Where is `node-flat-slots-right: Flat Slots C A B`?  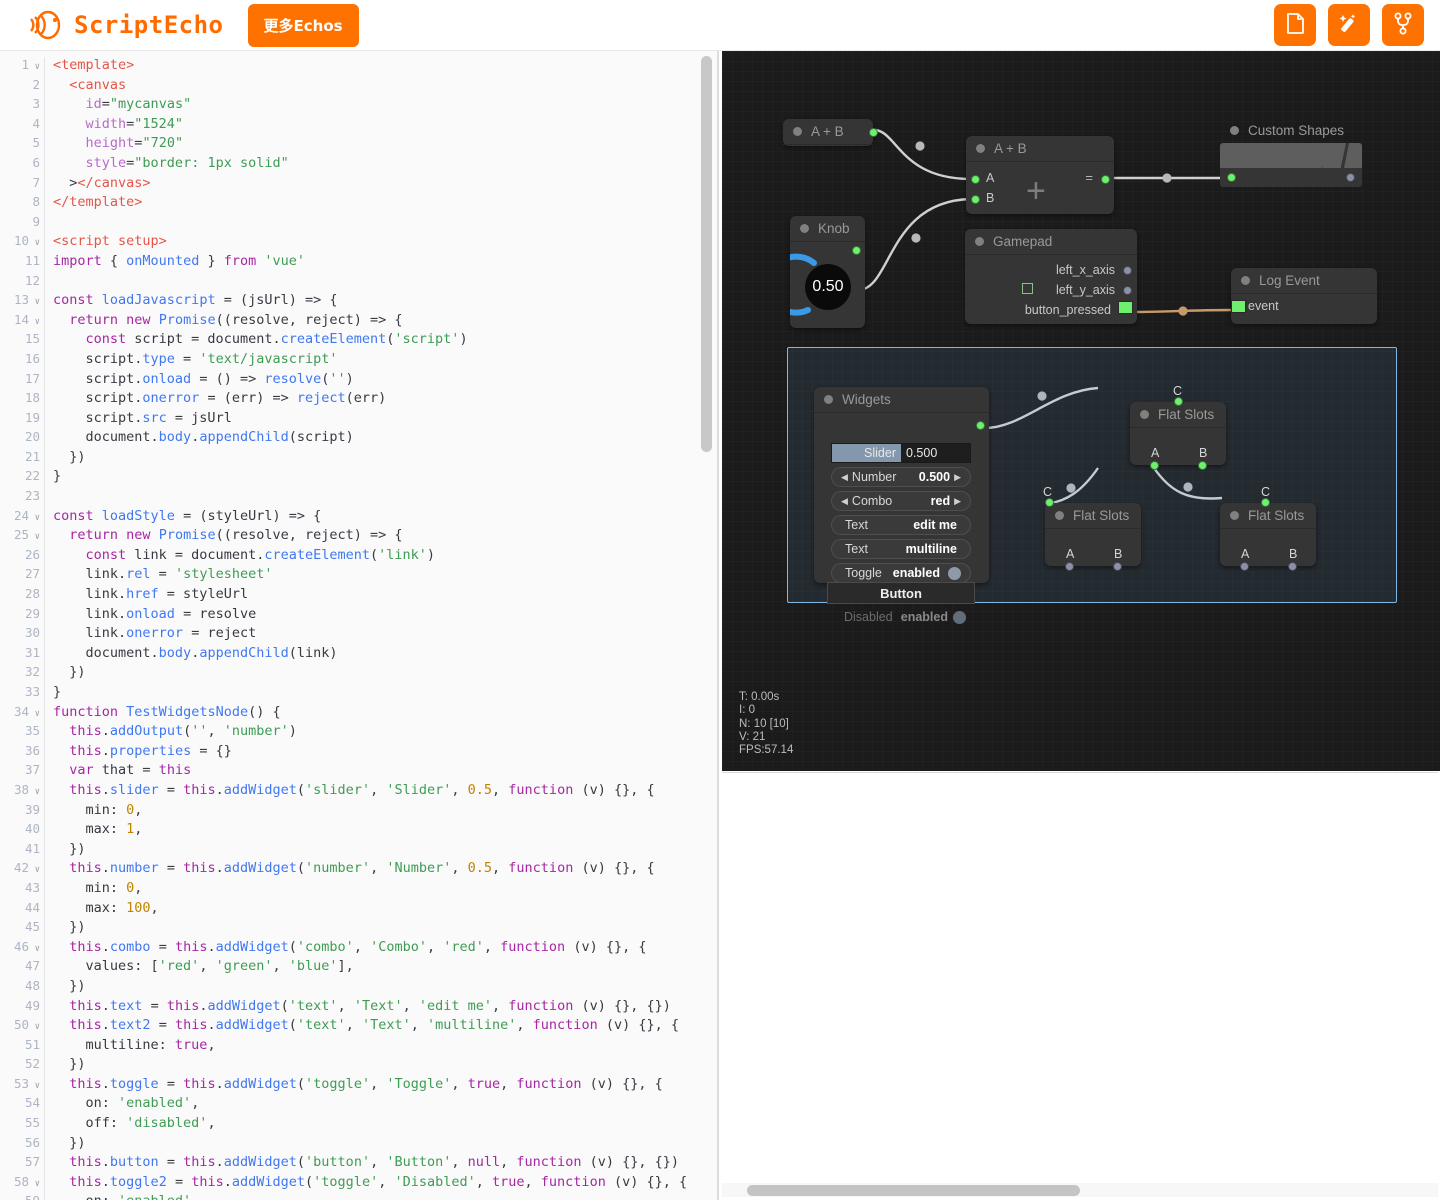 node-flat-slots-right: Flat Slots C A B is located at coordinates (1268, 528).